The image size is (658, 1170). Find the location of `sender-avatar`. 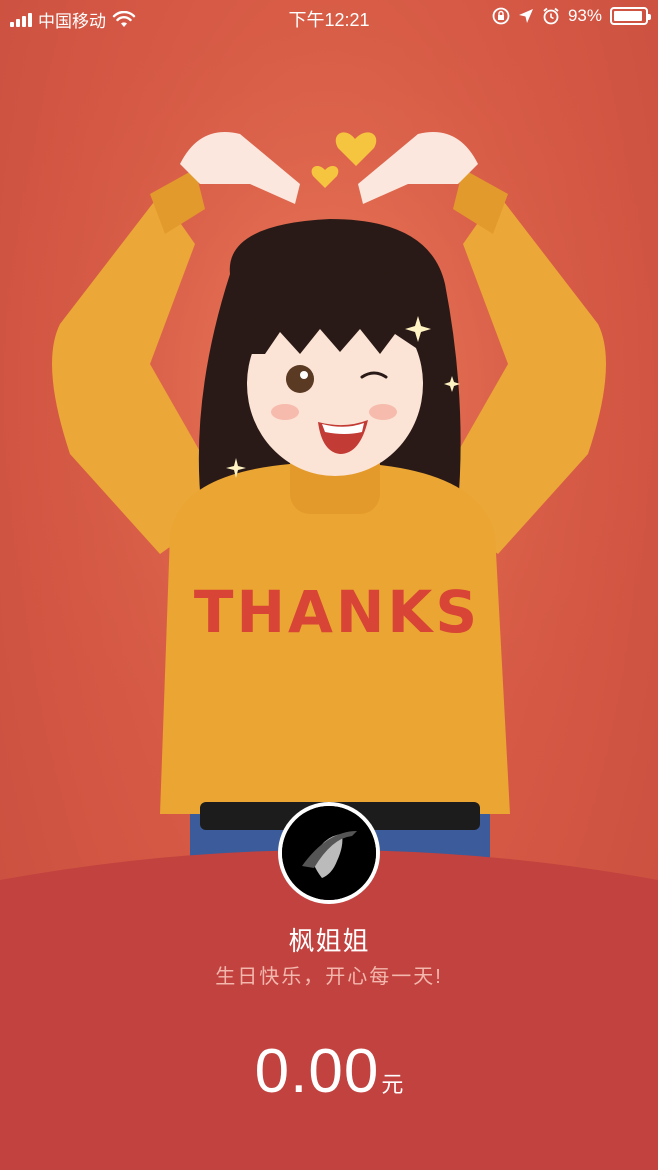

sender-avatar is located at coordinates (329, 853).